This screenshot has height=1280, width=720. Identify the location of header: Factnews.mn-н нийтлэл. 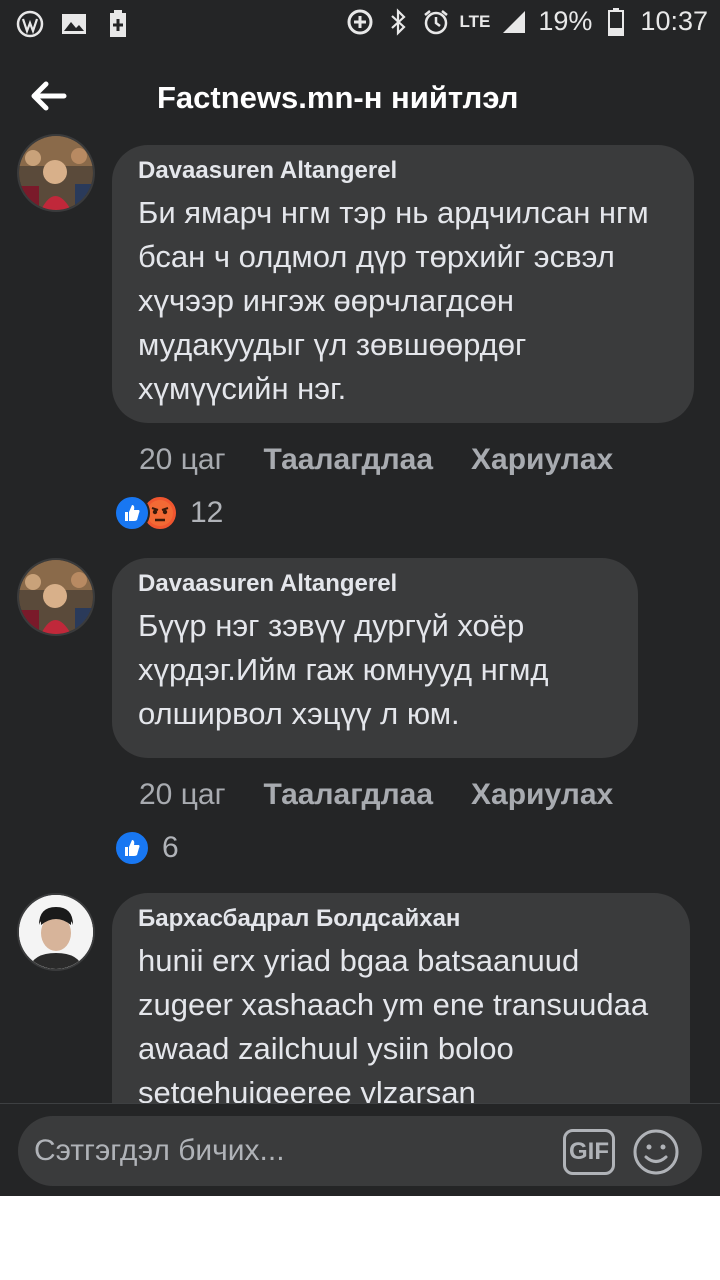
(360, 98).